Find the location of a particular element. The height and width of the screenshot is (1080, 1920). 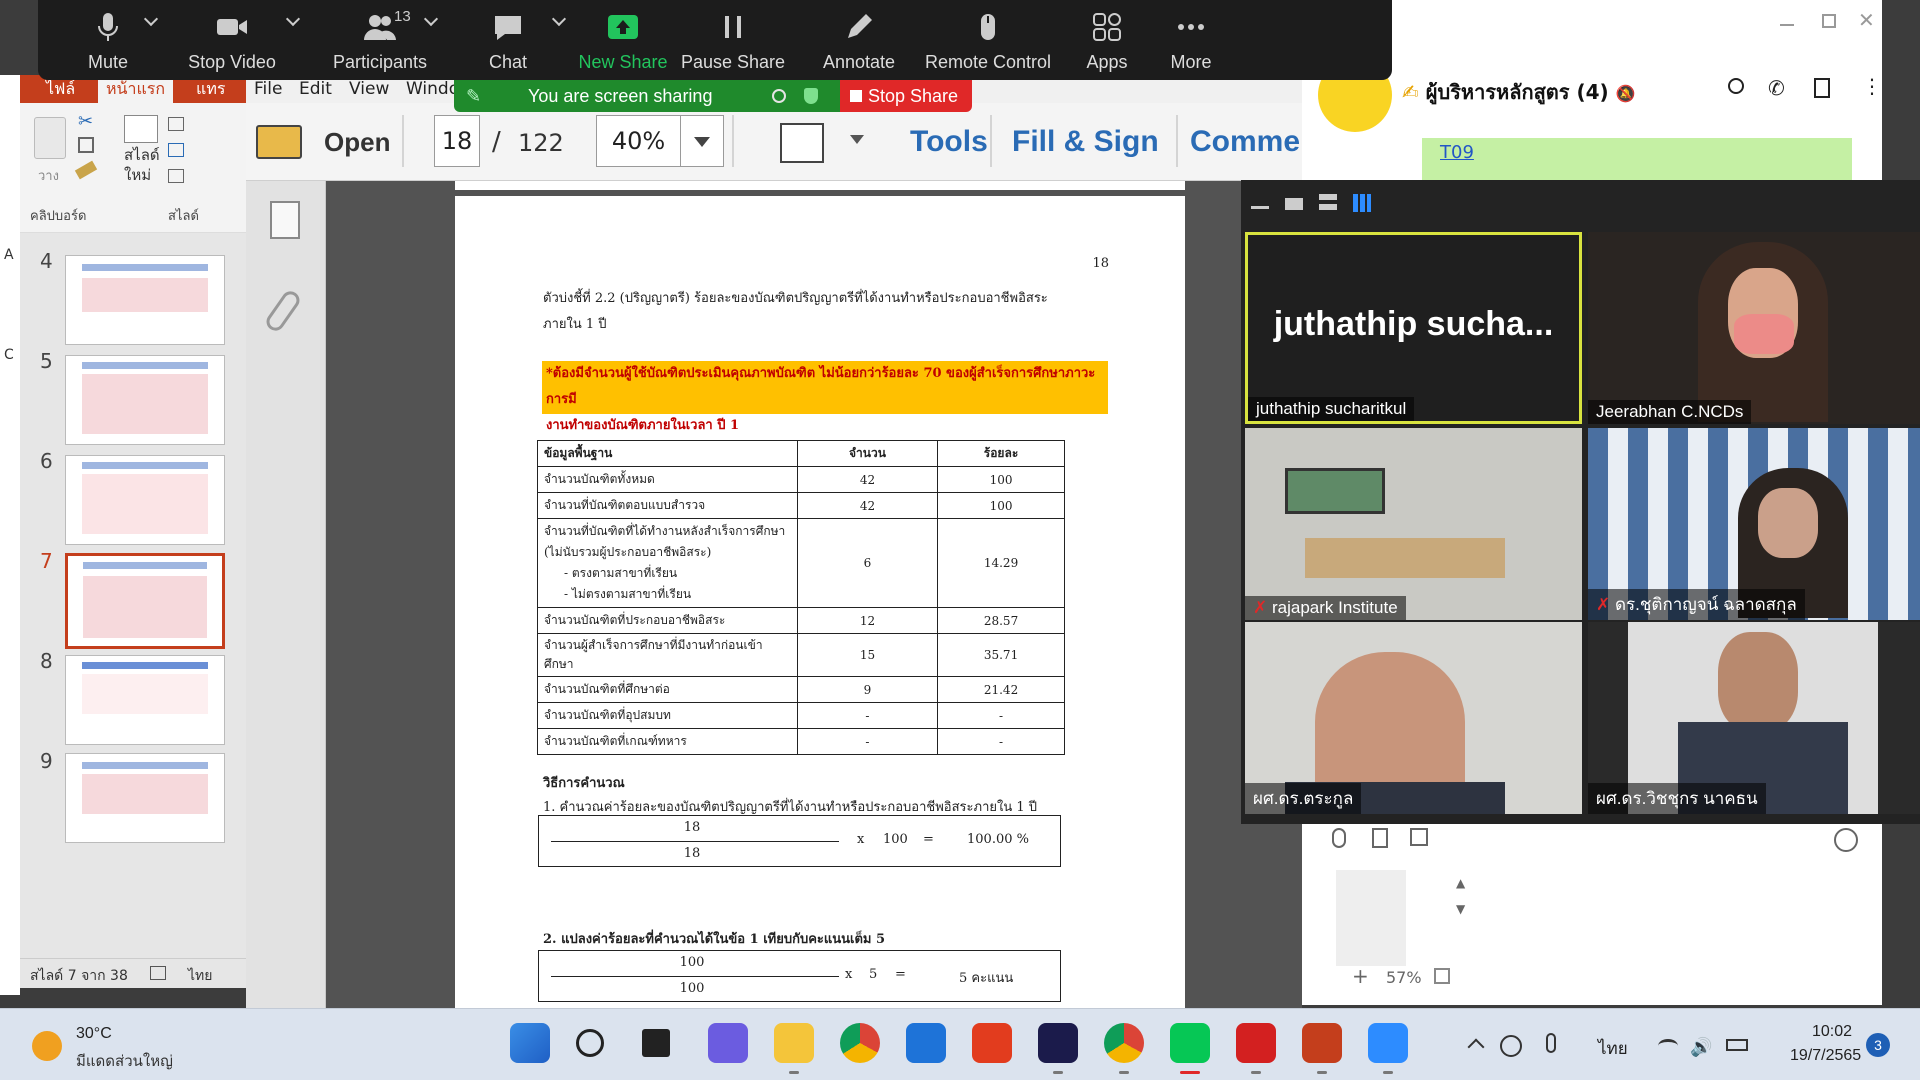

layout-icon is located at coordinates (176, 124).